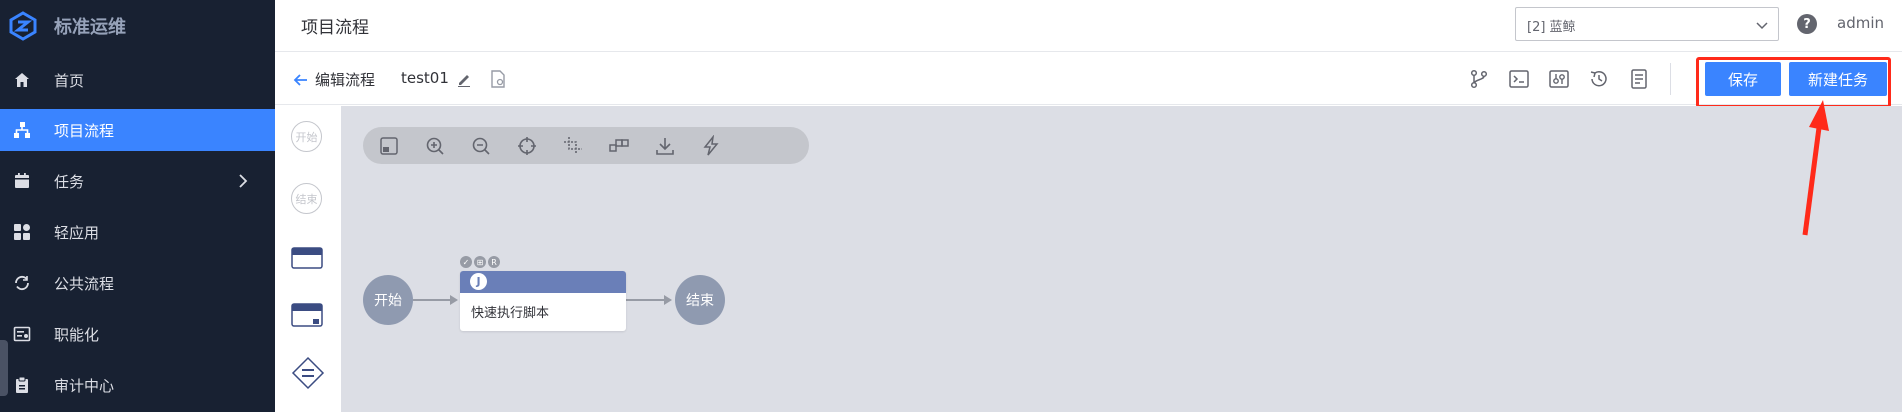 The image size is (1902, 412). What do you see at coordinates (711, 146) in the screenshot?
I see `lightning-icon` at bounding box center [711, 146].